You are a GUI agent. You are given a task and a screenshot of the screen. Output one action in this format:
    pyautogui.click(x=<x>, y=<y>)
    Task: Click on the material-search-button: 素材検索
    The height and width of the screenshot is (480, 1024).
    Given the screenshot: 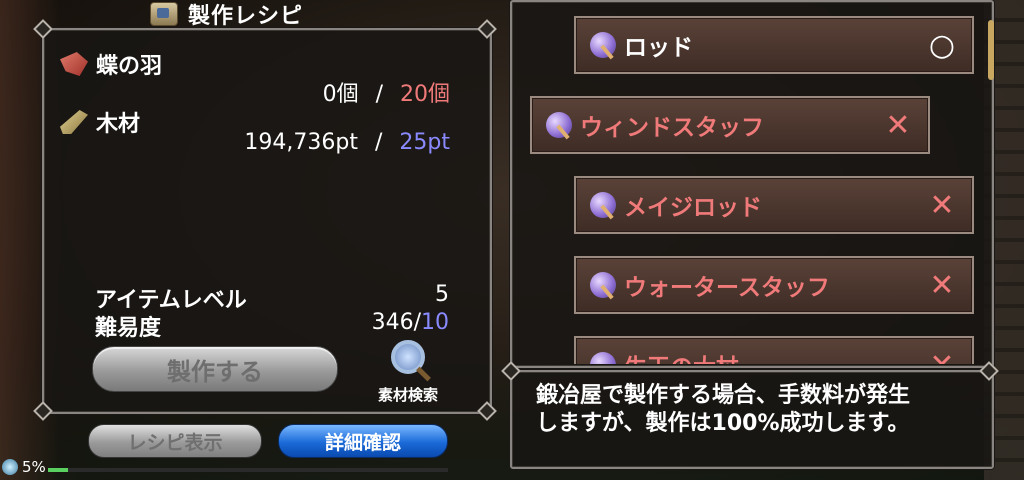 What is the action you would take?
    pyautogui.click(x=408, y=372)
    